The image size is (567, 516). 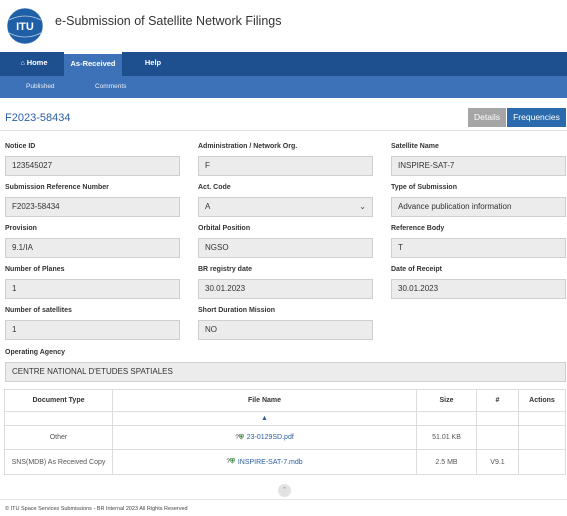 What do you see at coordinates (285, 289) in the screenshot?
I see `br-registry-date-field: 30.01.2023` at bounding box center [285, 289].